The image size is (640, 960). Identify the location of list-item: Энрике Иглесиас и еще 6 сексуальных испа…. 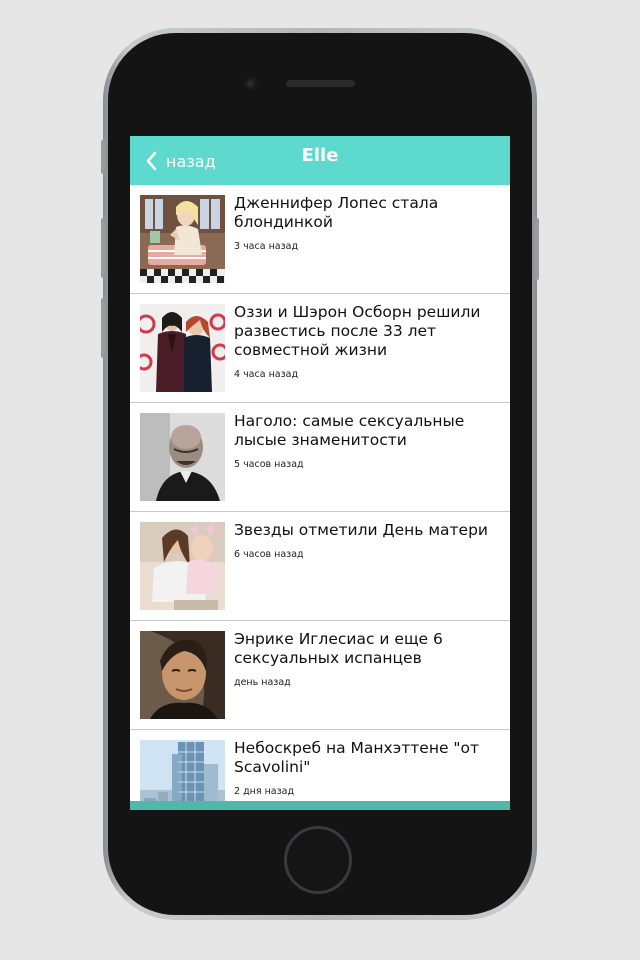
(320, 675).